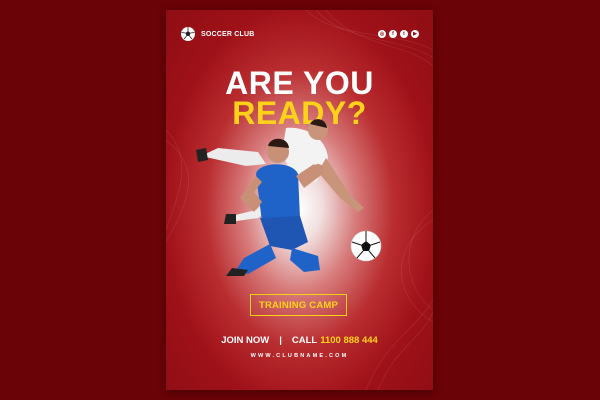  I want to click on call-label: CALL 1100 888 444, so click(335, 340).